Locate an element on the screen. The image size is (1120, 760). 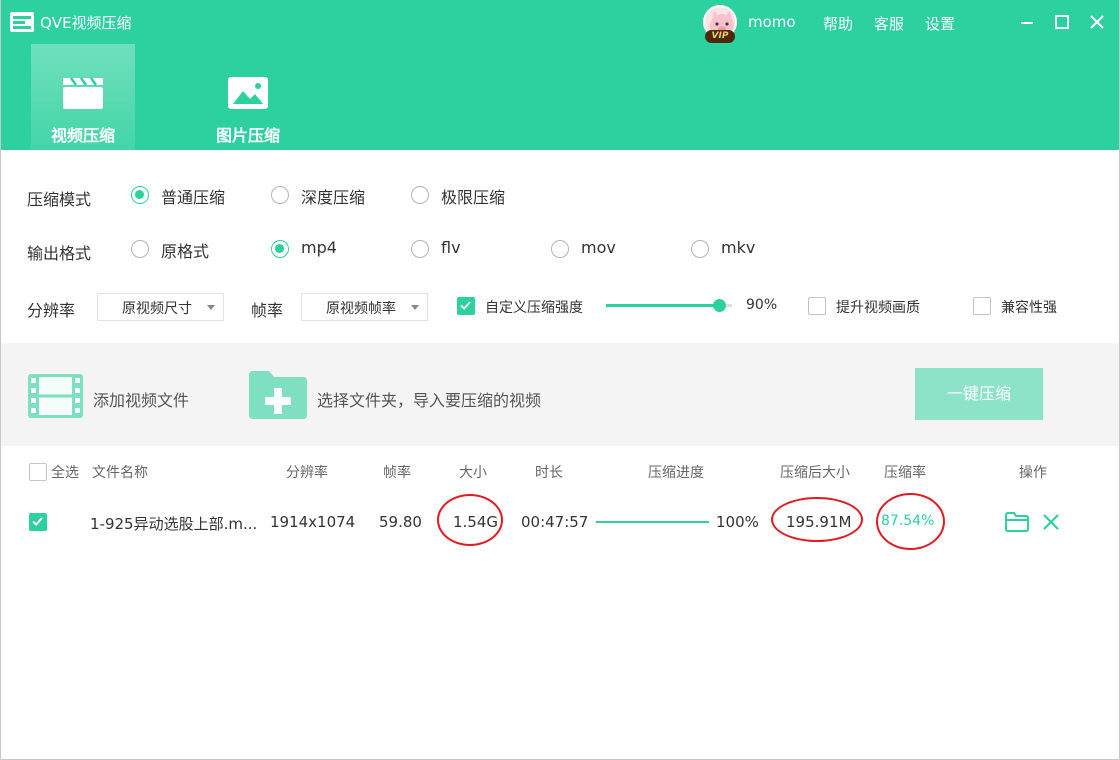
resolution-select: 原视频尺寸 is located at coordinates (160, 307).